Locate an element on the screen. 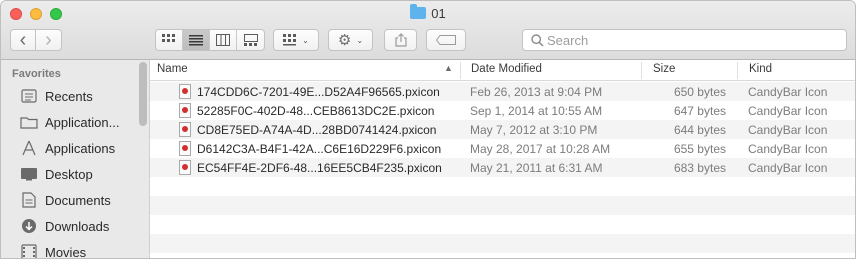  gallery-view-button is located at coordinates (250, 40).